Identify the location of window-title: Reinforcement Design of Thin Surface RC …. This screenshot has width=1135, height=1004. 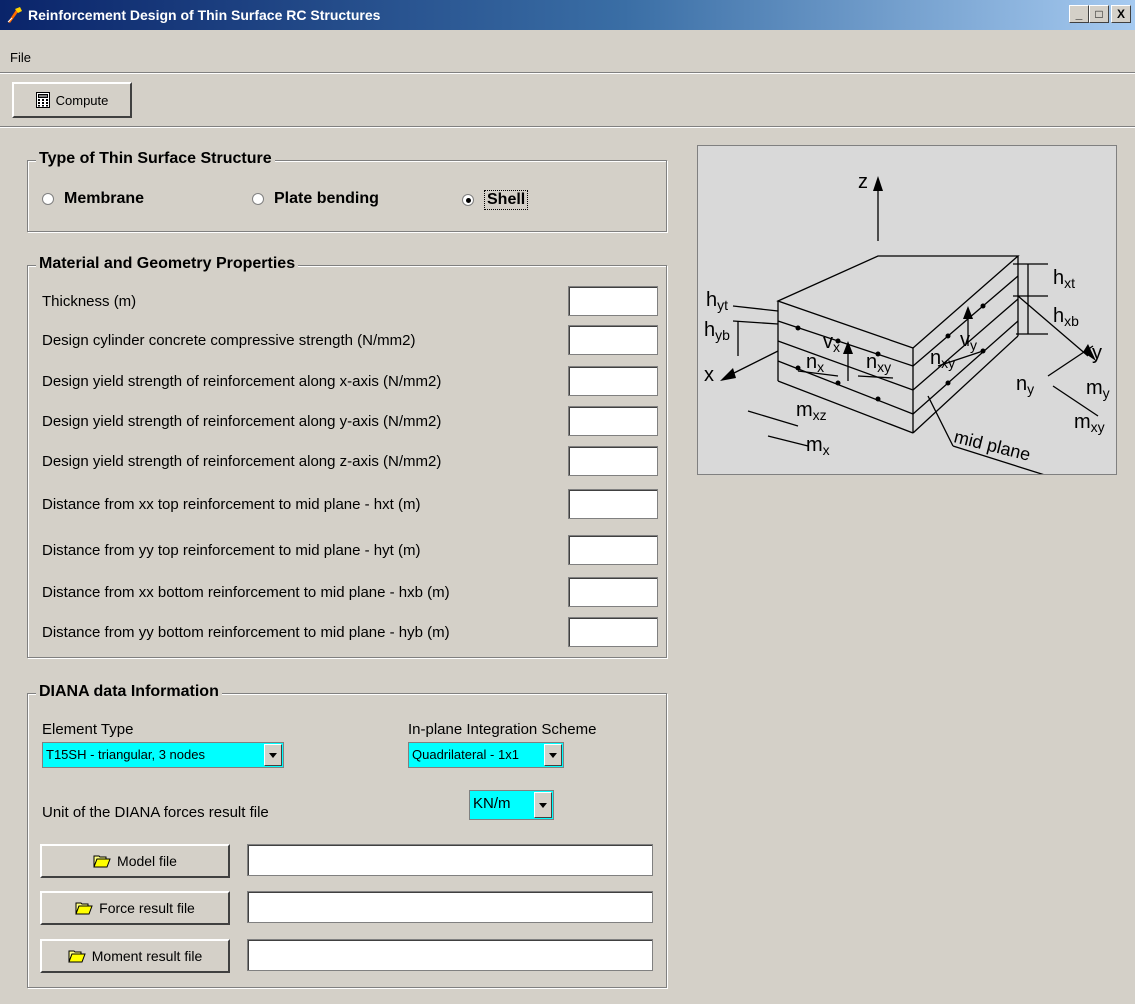
(204, 15).